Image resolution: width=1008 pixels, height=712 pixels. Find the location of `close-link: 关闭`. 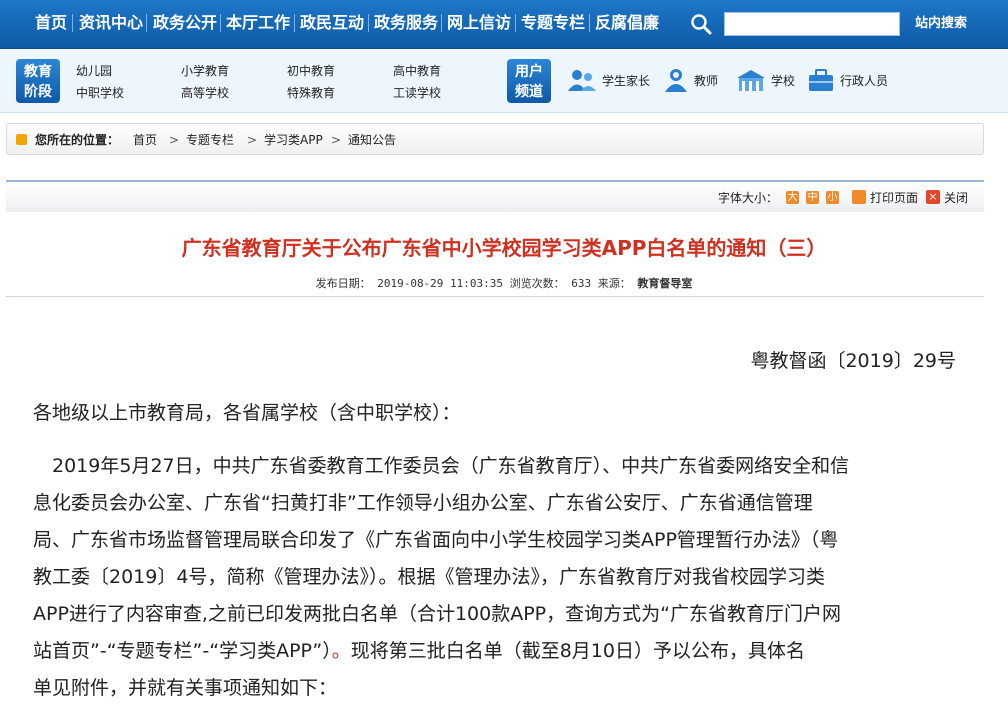

close-link: 关闭 is located at coordinates (956, 198).